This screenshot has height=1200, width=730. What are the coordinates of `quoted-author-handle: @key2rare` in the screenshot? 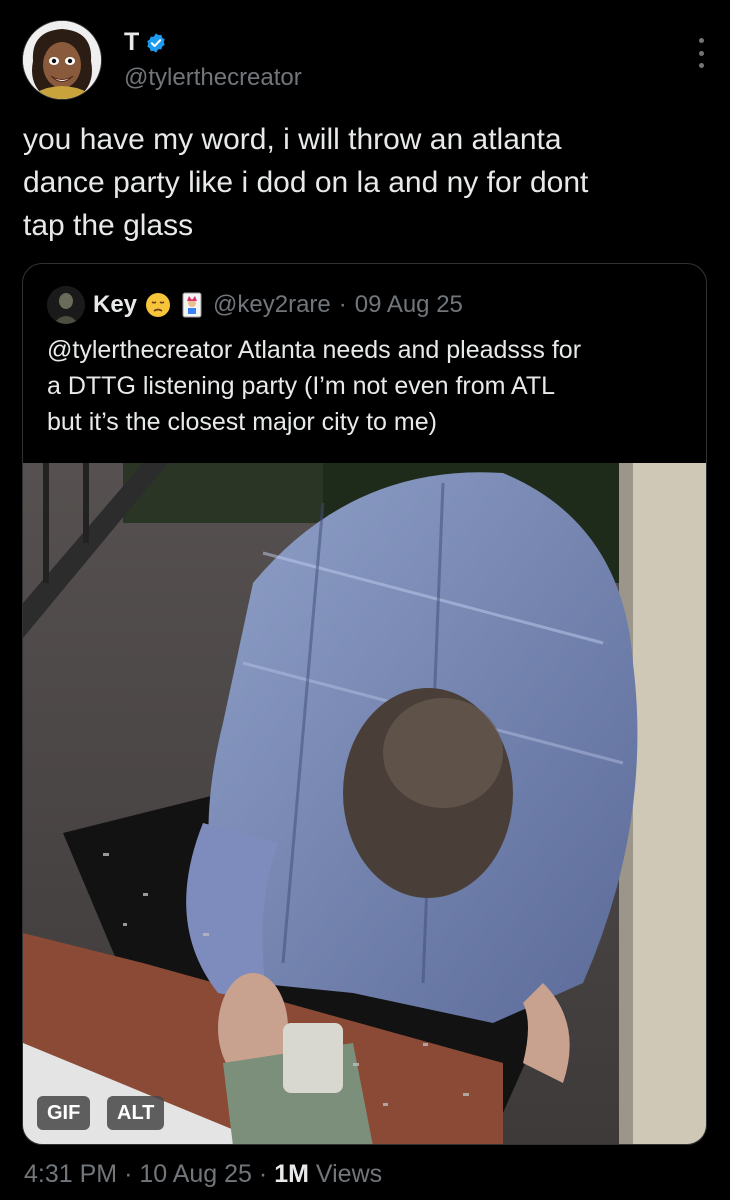 It's located at (272, 305).